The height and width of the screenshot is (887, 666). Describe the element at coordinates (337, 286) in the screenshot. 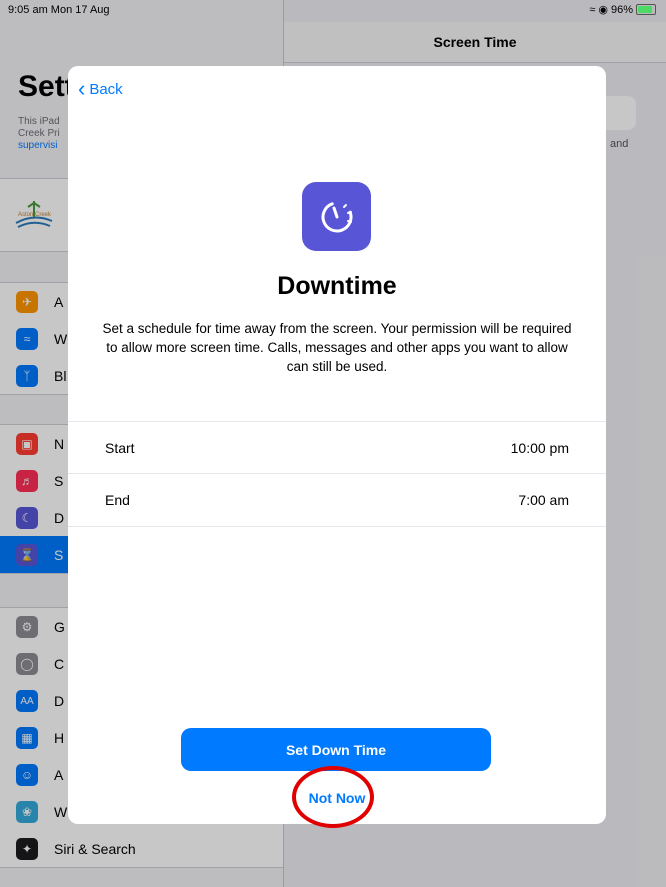

I see `modal-title: Downtime` at that location.